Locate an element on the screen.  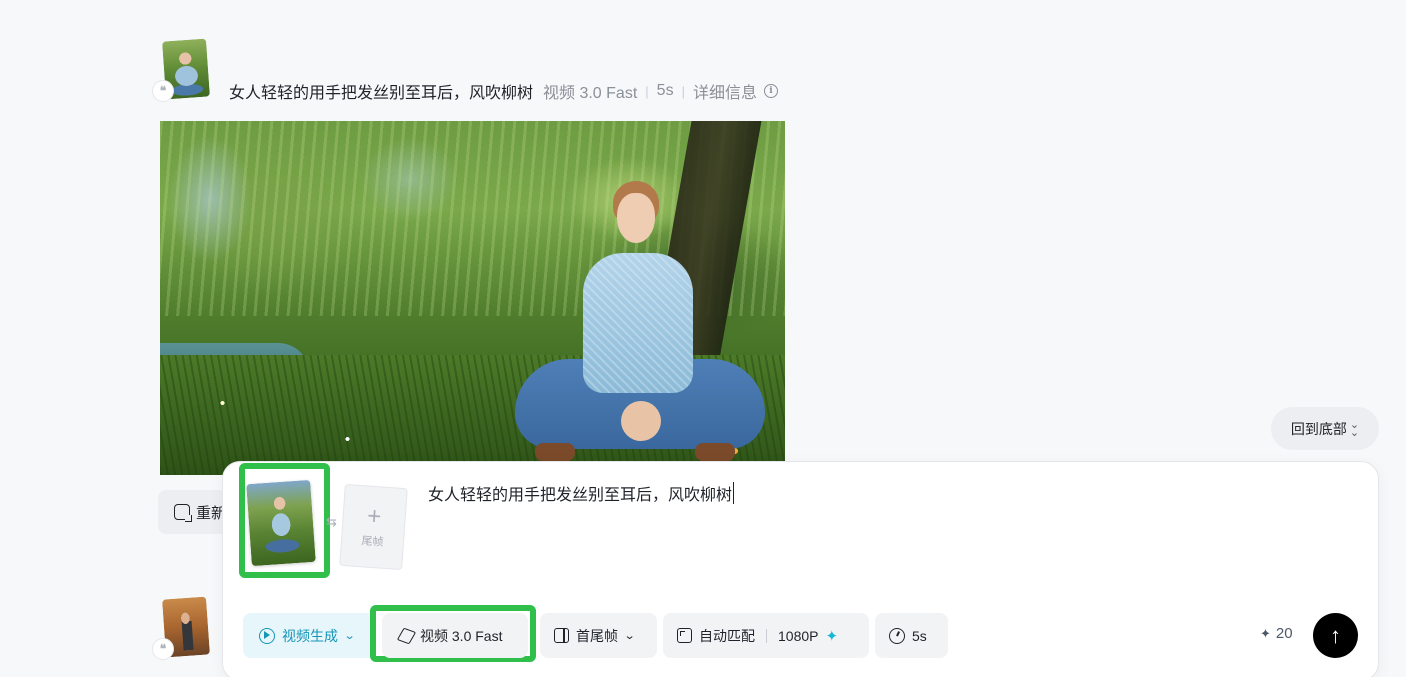
credit-value: 20 is located at coordinates (1284, 633).